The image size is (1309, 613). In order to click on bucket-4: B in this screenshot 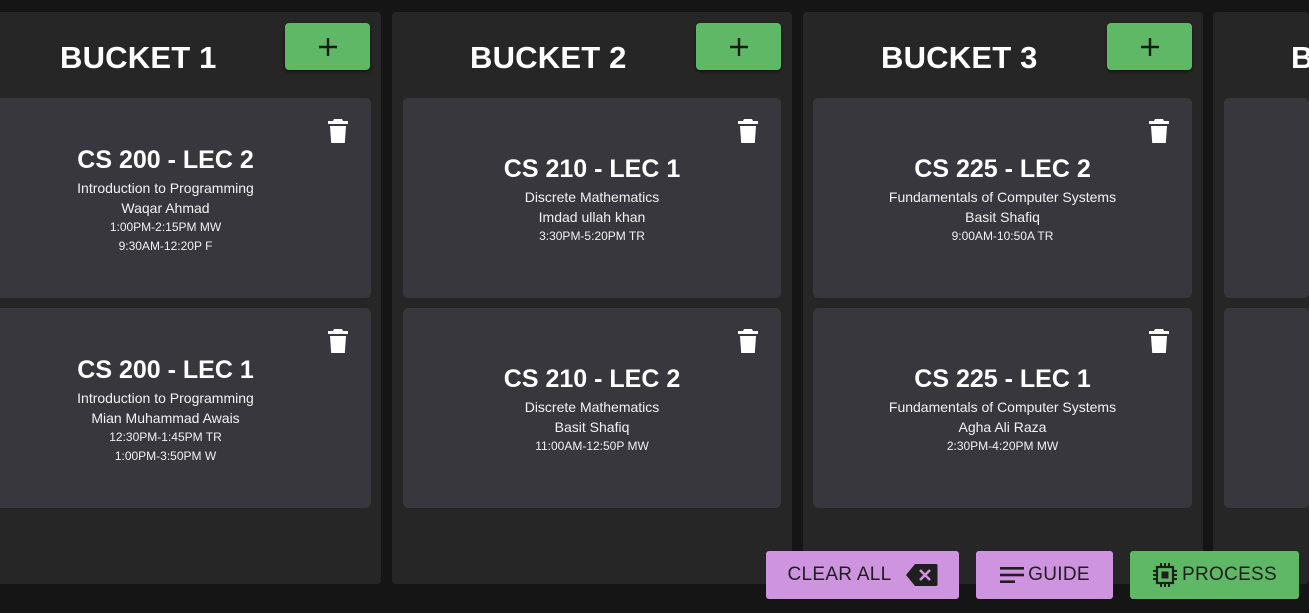, I will do `click(1261, 298)`.